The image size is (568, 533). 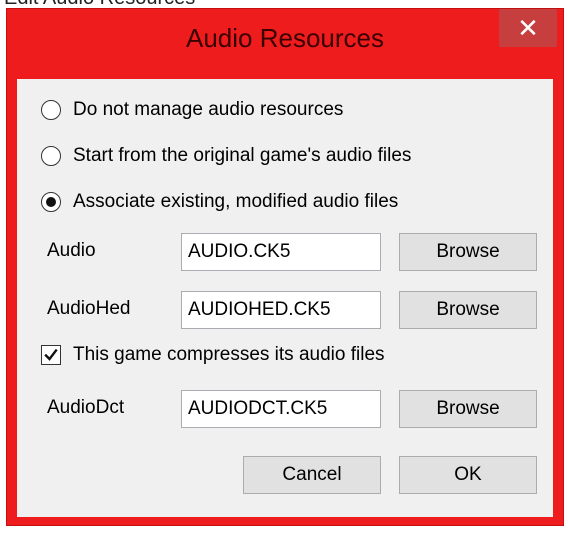 I want to click on radio-label-associate-existing: Associate existing, modified audio files, so click(x=236, y=201).